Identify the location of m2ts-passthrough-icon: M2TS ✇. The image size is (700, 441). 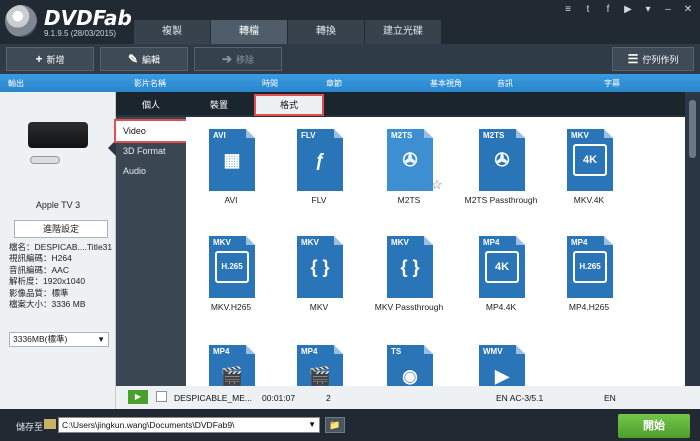
(502, 160).